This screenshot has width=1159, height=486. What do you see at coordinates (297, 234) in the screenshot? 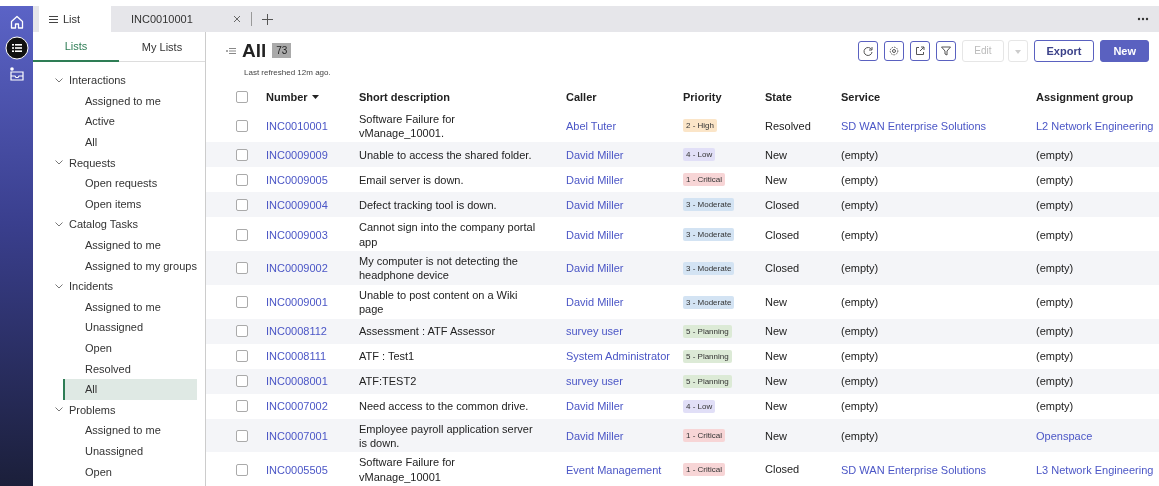
I see `incident-number-link: INC0009003` at bounding box center [297, 234].